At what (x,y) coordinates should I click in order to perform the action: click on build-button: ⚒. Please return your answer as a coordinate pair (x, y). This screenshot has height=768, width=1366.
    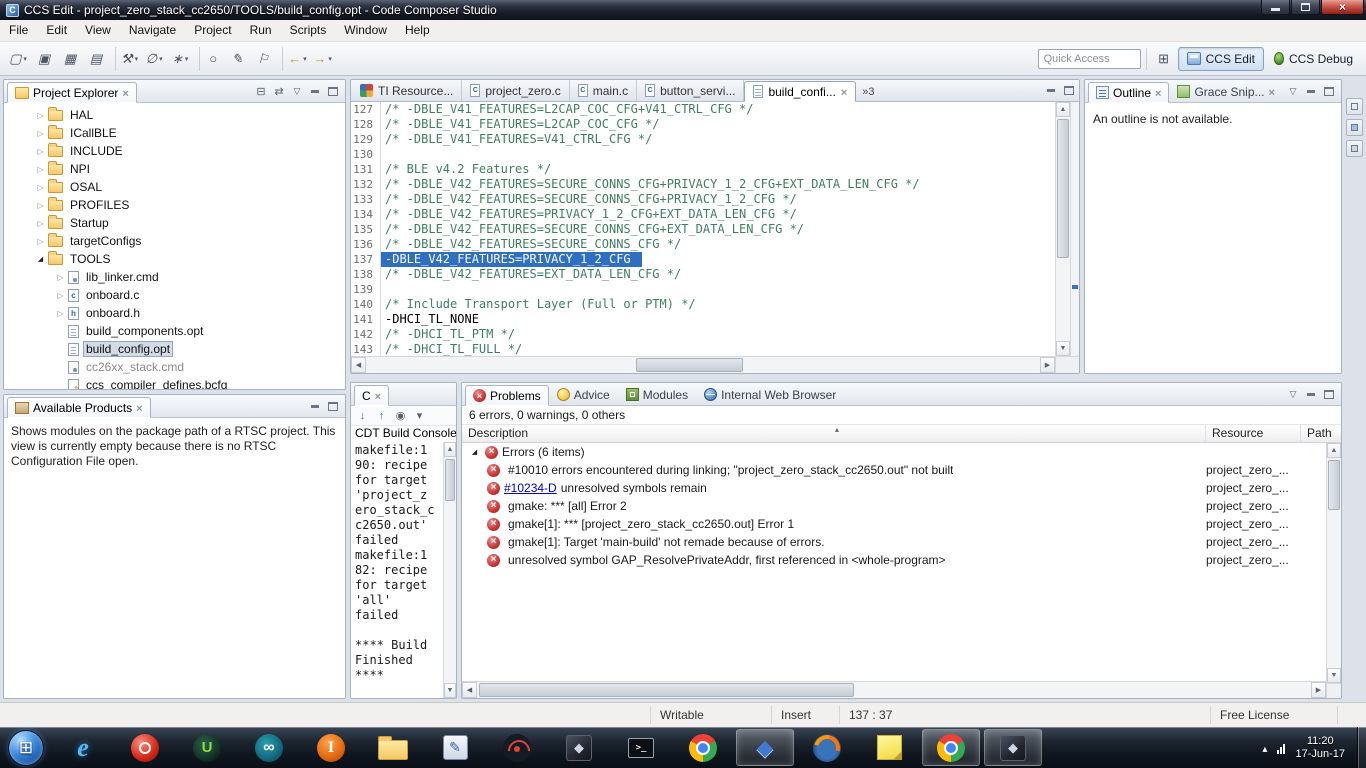
    Looking at the image, I should click on (127, 58).